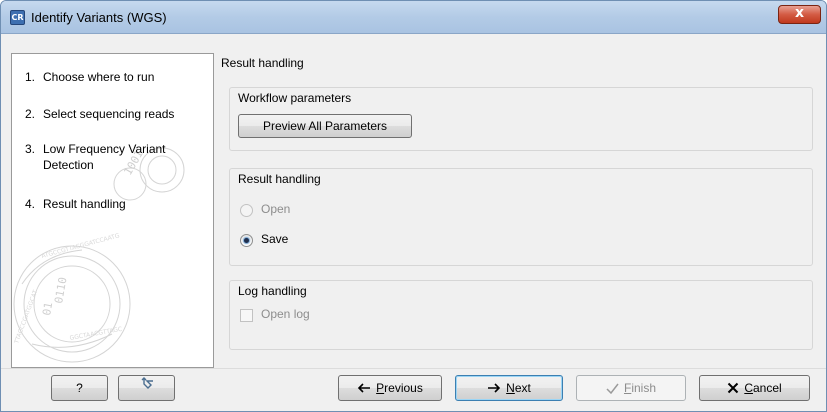 The height and width of the screenshot is (412, 827). I want to click on log-handling-group: Log handling Open log, so click(521, 315).